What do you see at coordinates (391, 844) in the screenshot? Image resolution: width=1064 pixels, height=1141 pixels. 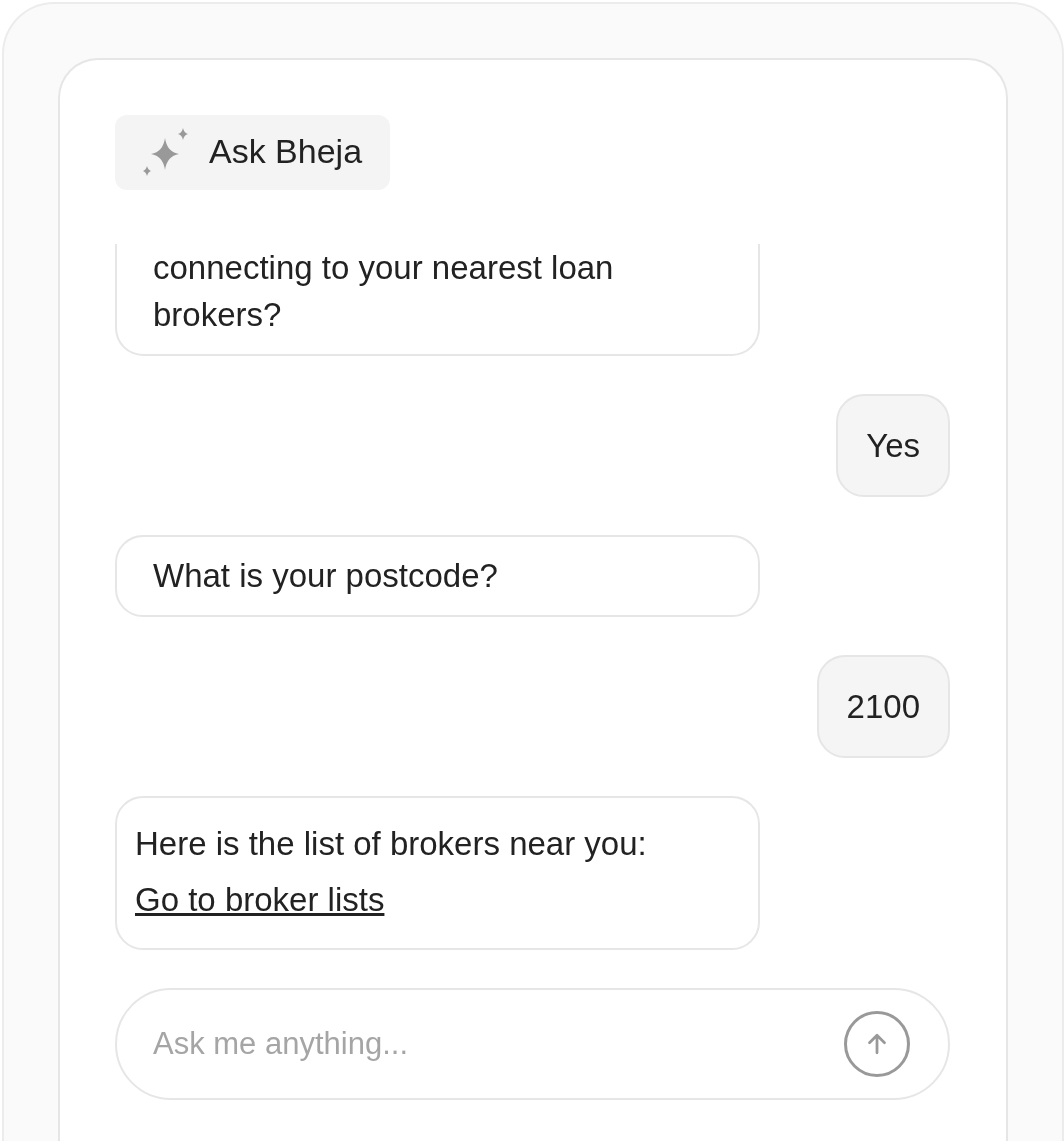 I see `bot-message-text: Here is the list of brokers near you:` at bounding box center [391, 844].